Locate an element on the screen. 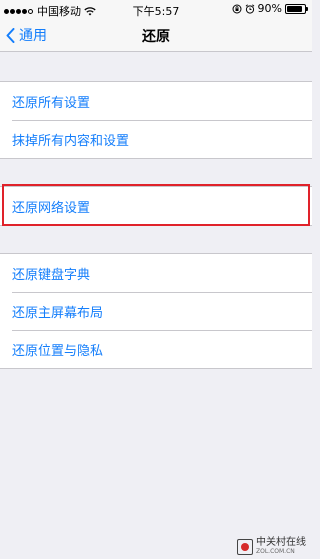 The width and height of the screenshot is (320, 559). reset-home-screen-layout-row: 还原主屏幕布局 is located at coordinates (156, 311).